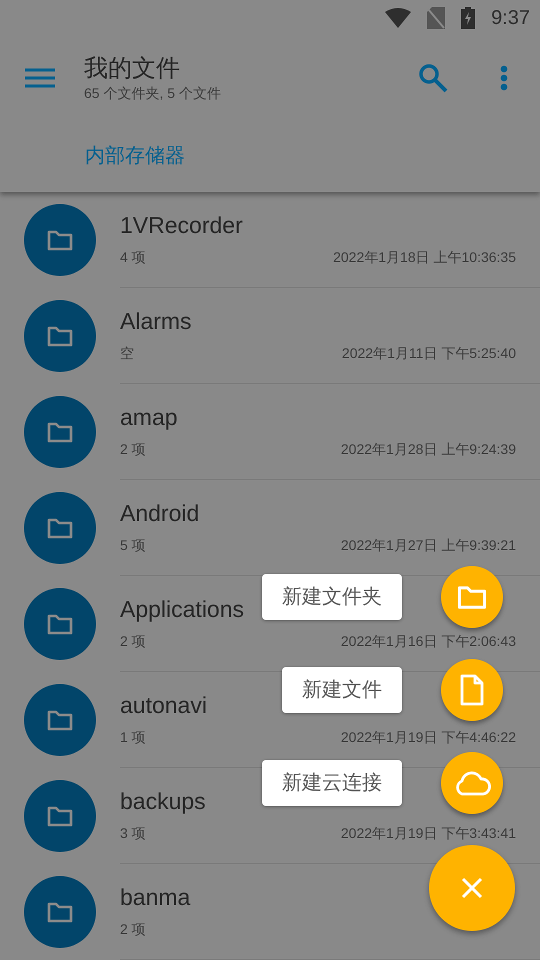 Image resolution: width=540 pixels, height=960 pixels. I want to click on file-action-button, so click(472, 690).